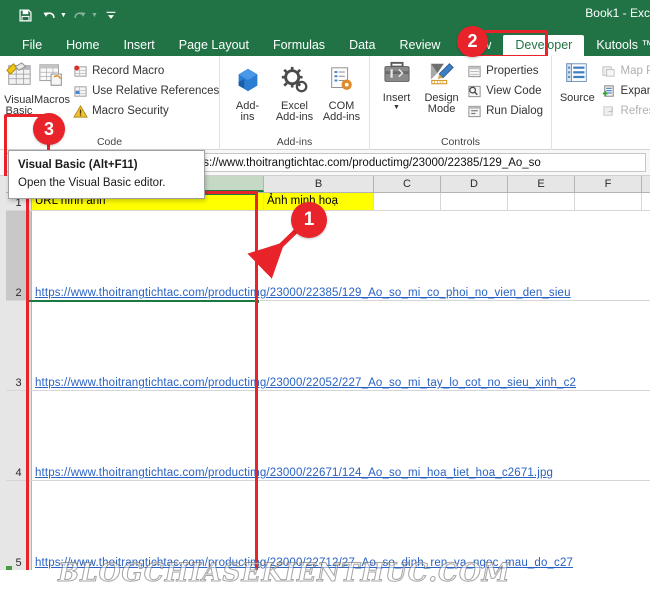 This screenshot has height=605, width=650. I want to click on source-label: Source, so click(577, 97).